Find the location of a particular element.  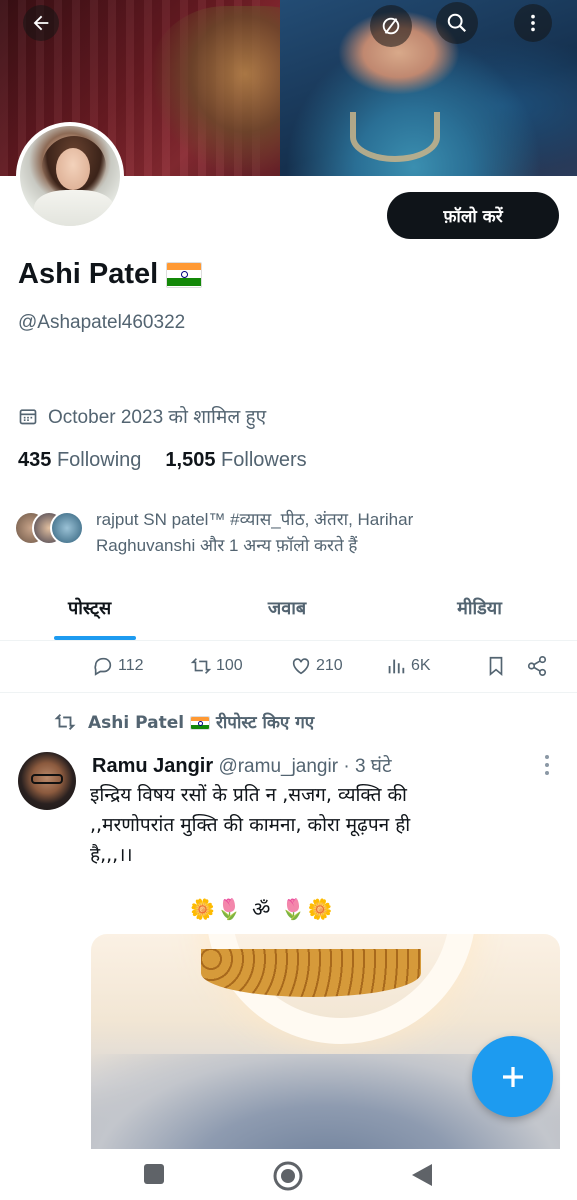

tweet-action-bar: 112 100 210 6K is located at coordinates (288, 670).